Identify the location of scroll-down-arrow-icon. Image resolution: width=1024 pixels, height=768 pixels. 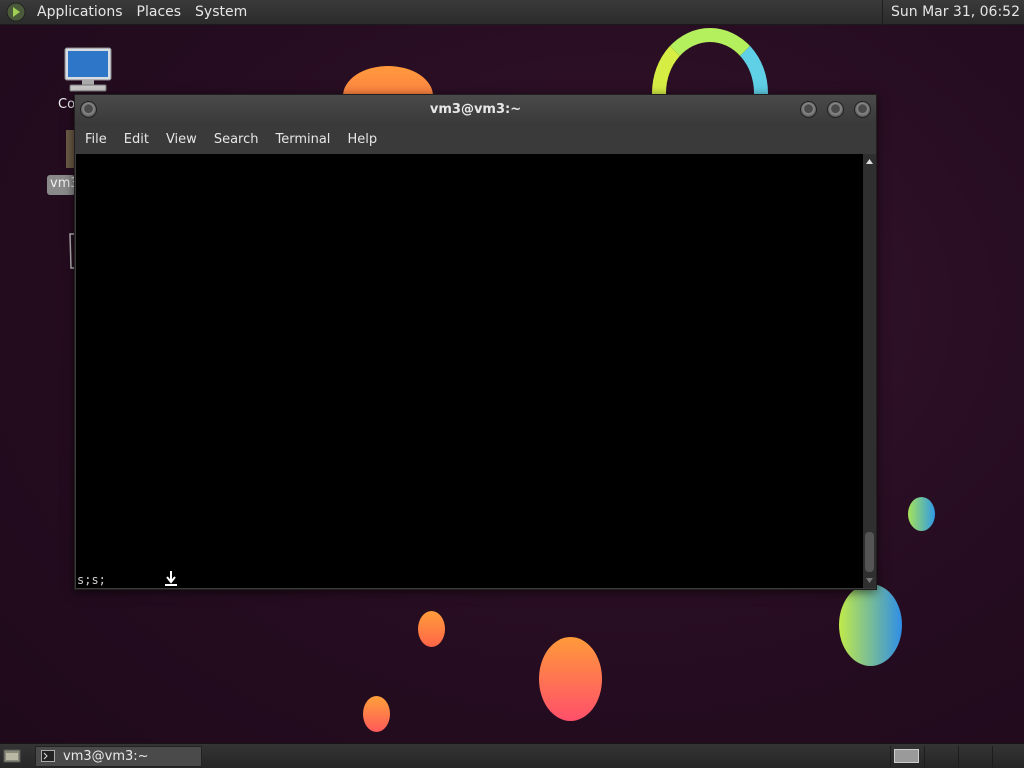
(869, 580).